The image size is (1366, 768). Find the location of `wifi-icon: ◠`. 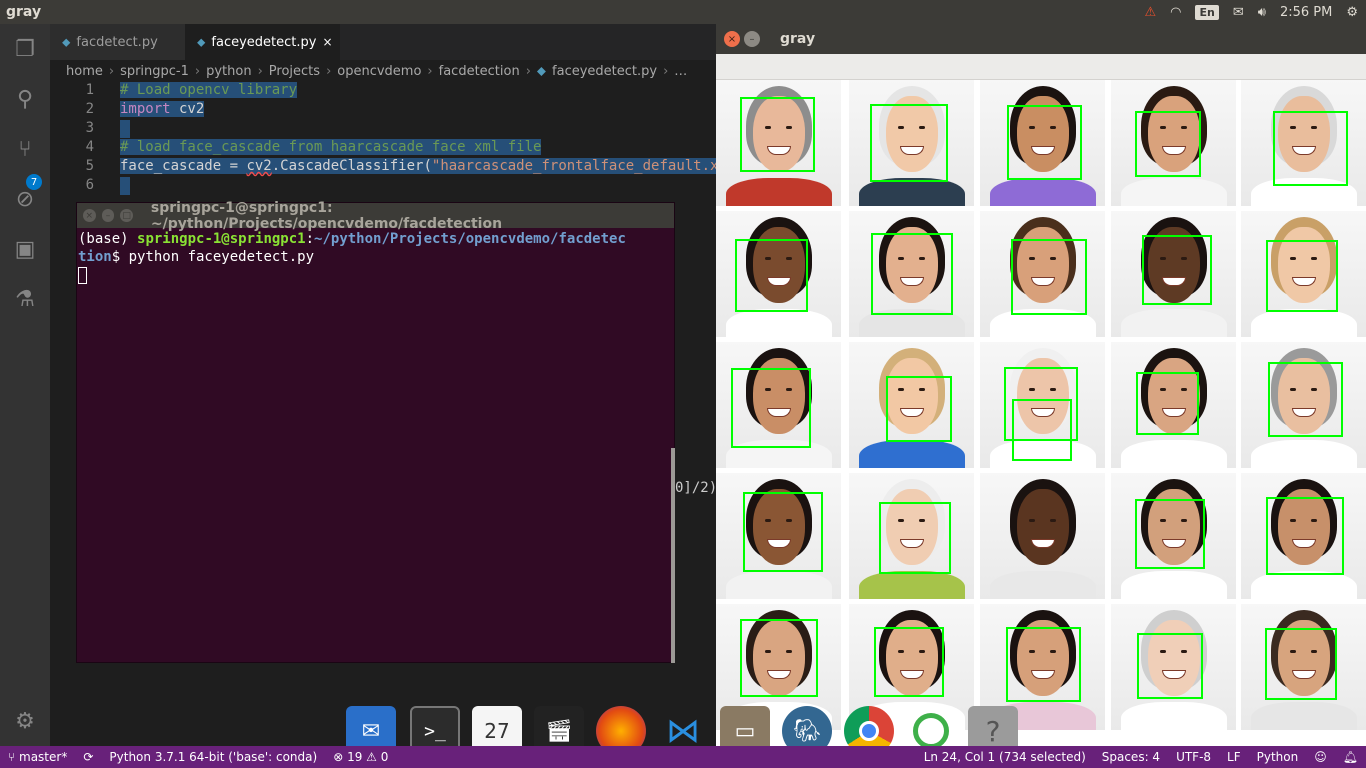

wifi-icon: ◠ is located at coordinates (1175, 12).